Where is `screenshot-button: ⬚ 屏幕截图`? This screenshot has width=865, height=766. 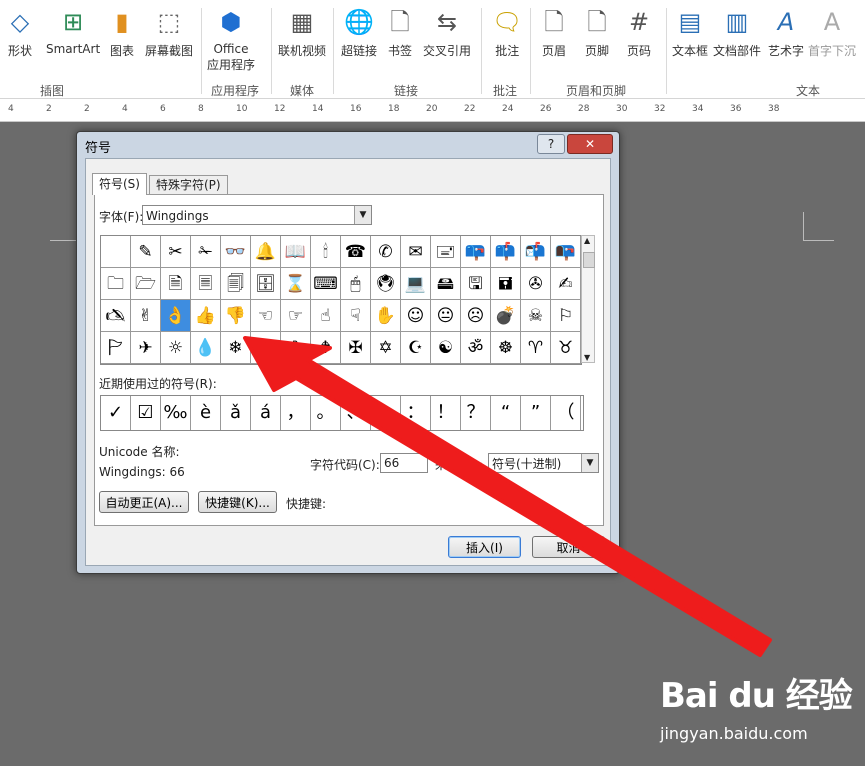
screenshot-button: ⬚ 屏幕截图 is located at coordinates (169, 32).